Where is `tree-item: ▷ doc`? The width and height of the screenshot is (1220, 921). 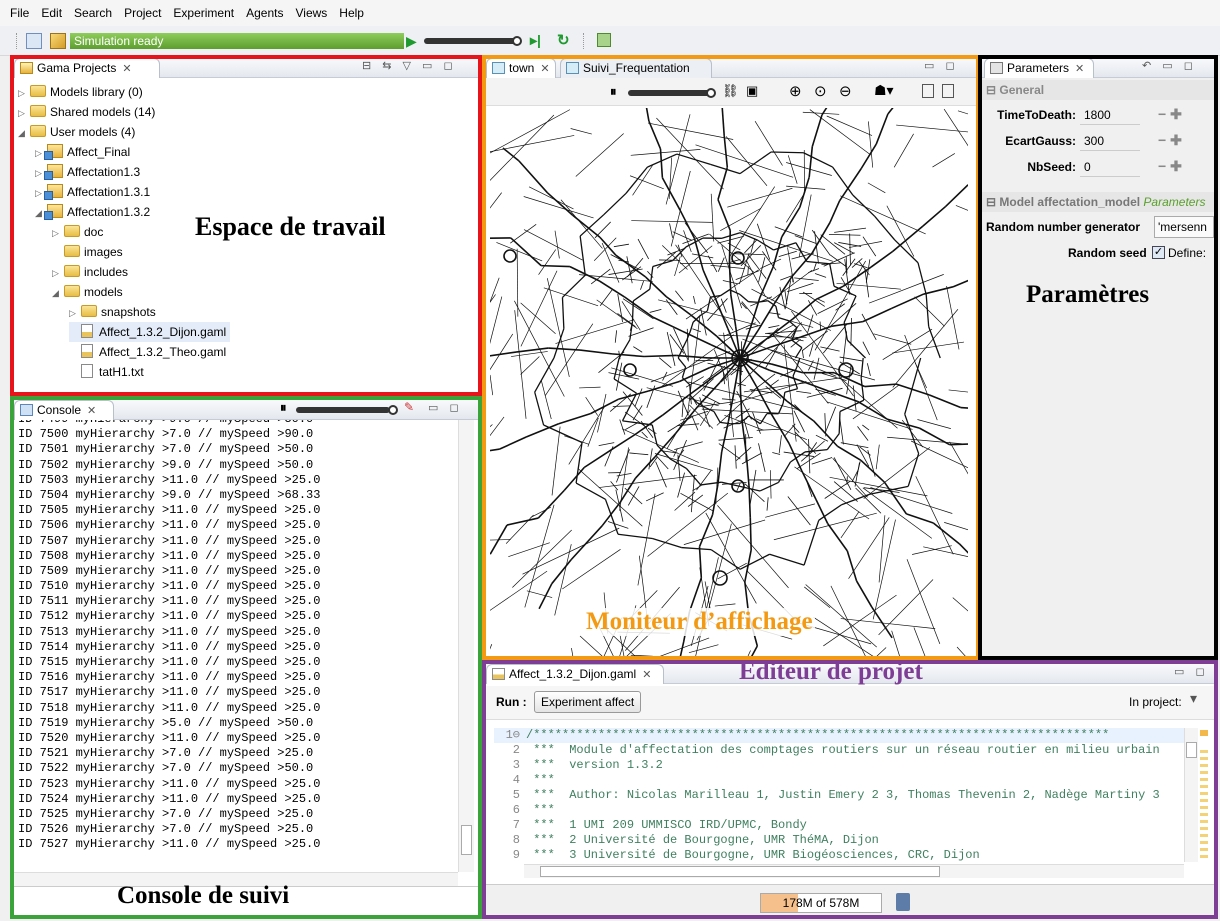 tree-item: ▷ doc is located at coordinates (77, 232).